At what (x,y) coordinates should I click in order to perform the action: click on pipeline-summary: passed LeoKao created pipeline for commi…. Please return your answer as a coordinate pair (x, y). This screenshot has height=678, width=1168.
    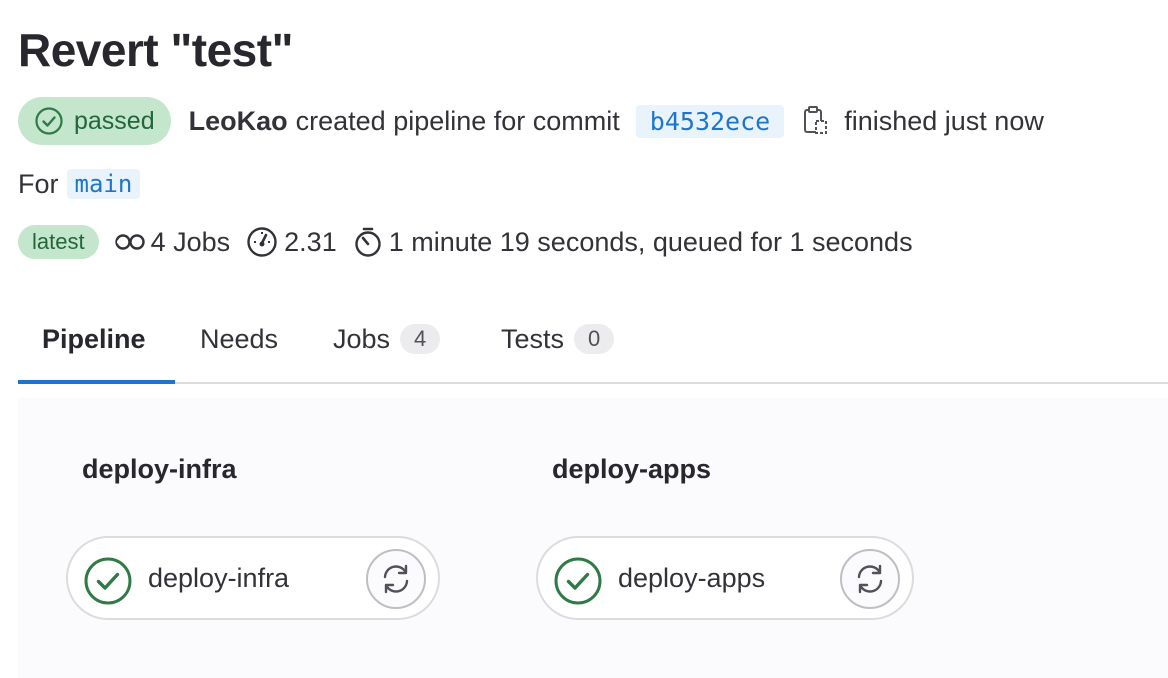
    Looking at the image, I should click on (531, 121).